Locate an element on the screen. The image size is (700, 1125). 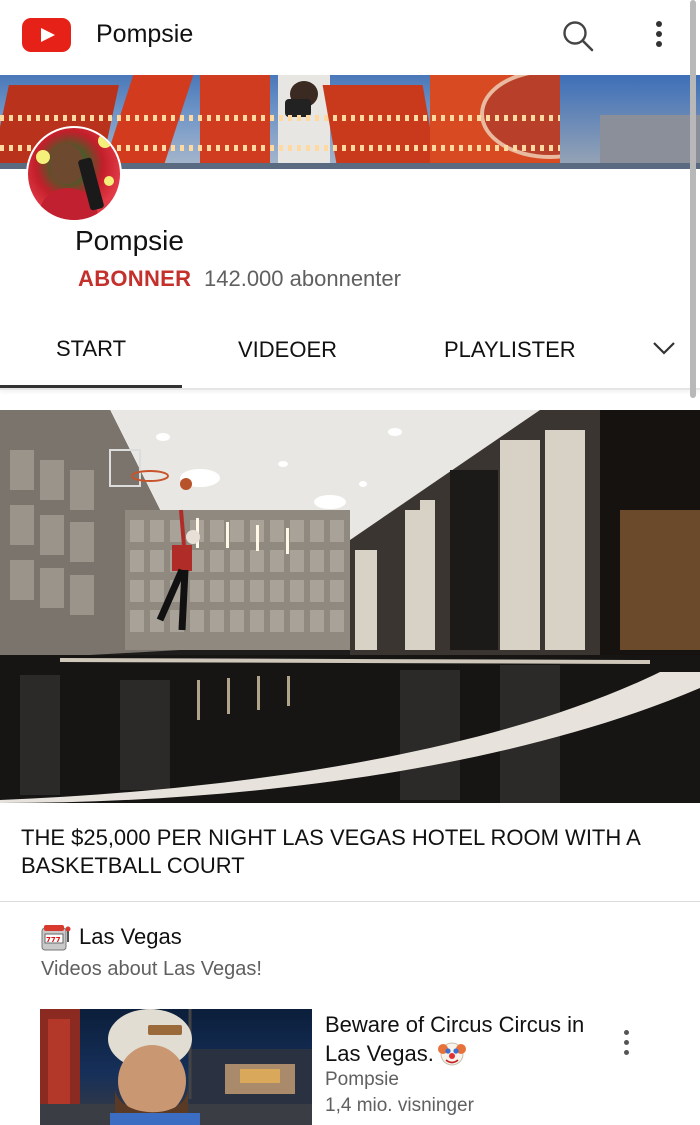
clown-face-icon is located at coordinates (451, 1054).